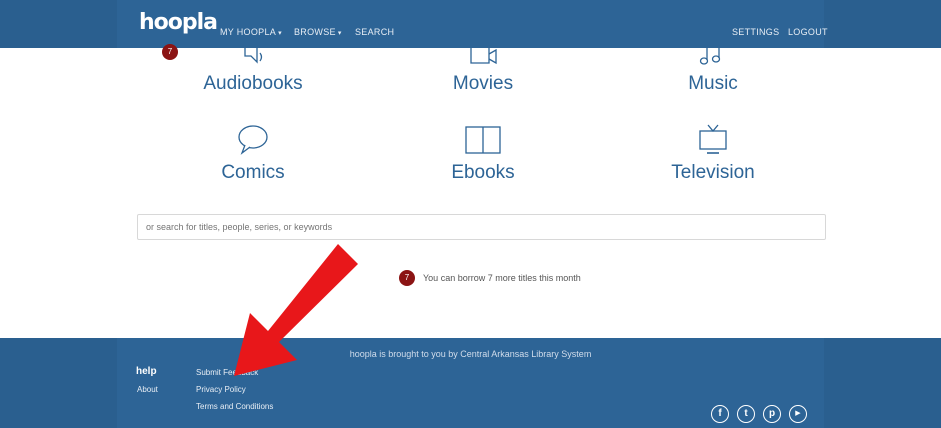  What do you see at coordinates (755, 32) in the screenshot?
I see `nav-settings: SETTINGS` at bounding box center [755, 32].